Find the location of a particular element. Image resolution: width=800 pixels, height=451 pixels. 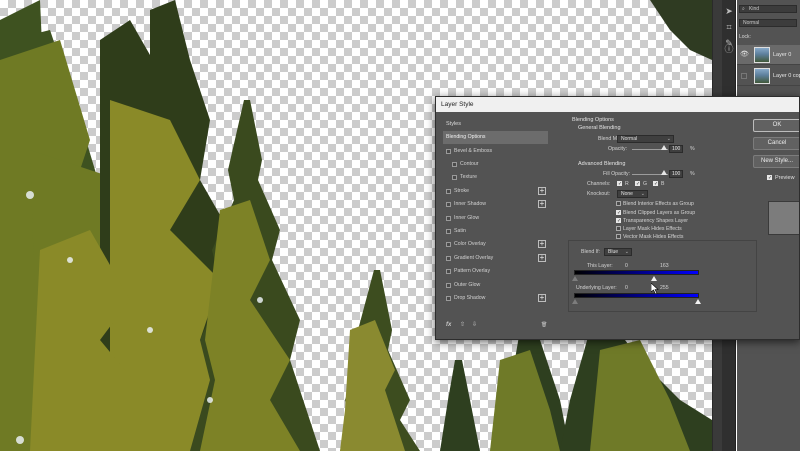

this-layer-high-slider is located at coordinates (654, 278).